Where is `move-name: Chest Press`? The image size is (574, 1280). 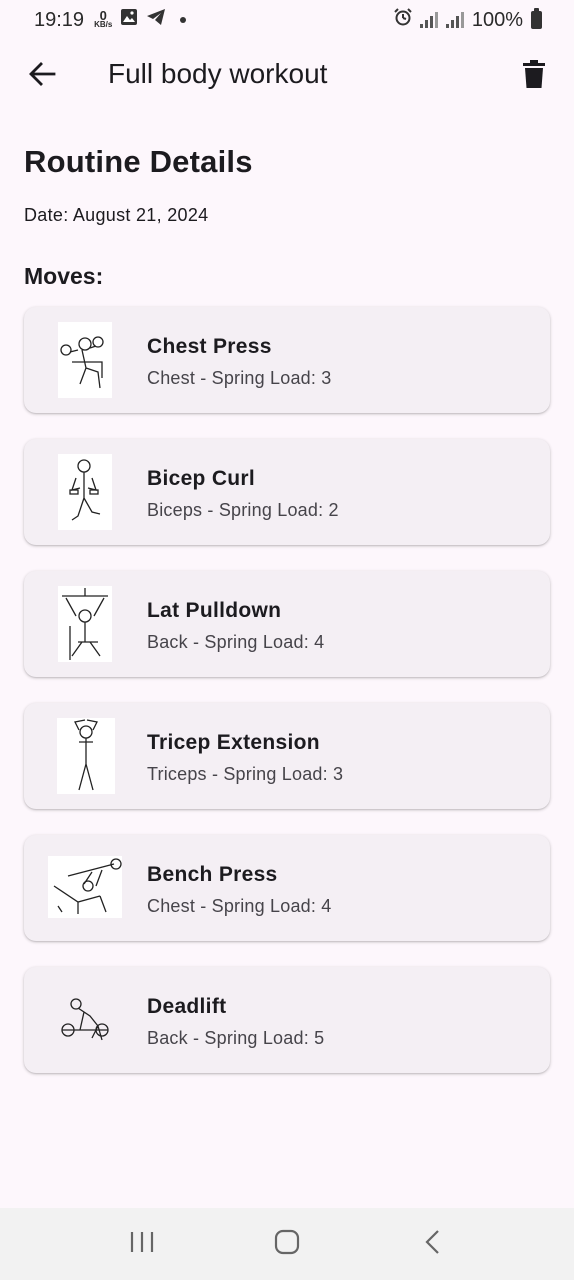
move-name: Chest Press is located at coordinates (209, 346).